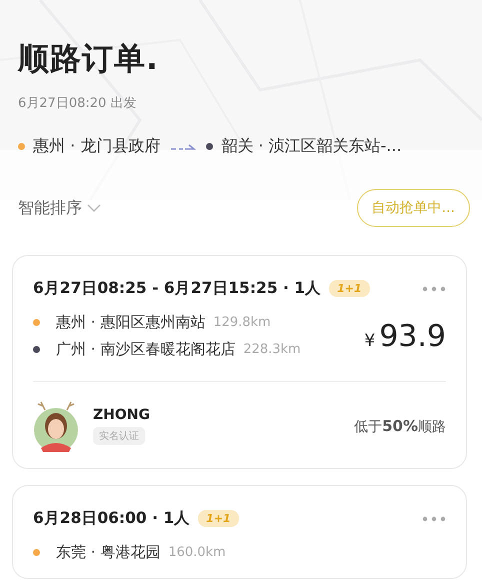  What do you see at coordinates (177, 288) in the screenshot?
I see `trip-time: 6月27日08:25 - 6月27日15:25 · 1人` at bounding box center [177, 288].